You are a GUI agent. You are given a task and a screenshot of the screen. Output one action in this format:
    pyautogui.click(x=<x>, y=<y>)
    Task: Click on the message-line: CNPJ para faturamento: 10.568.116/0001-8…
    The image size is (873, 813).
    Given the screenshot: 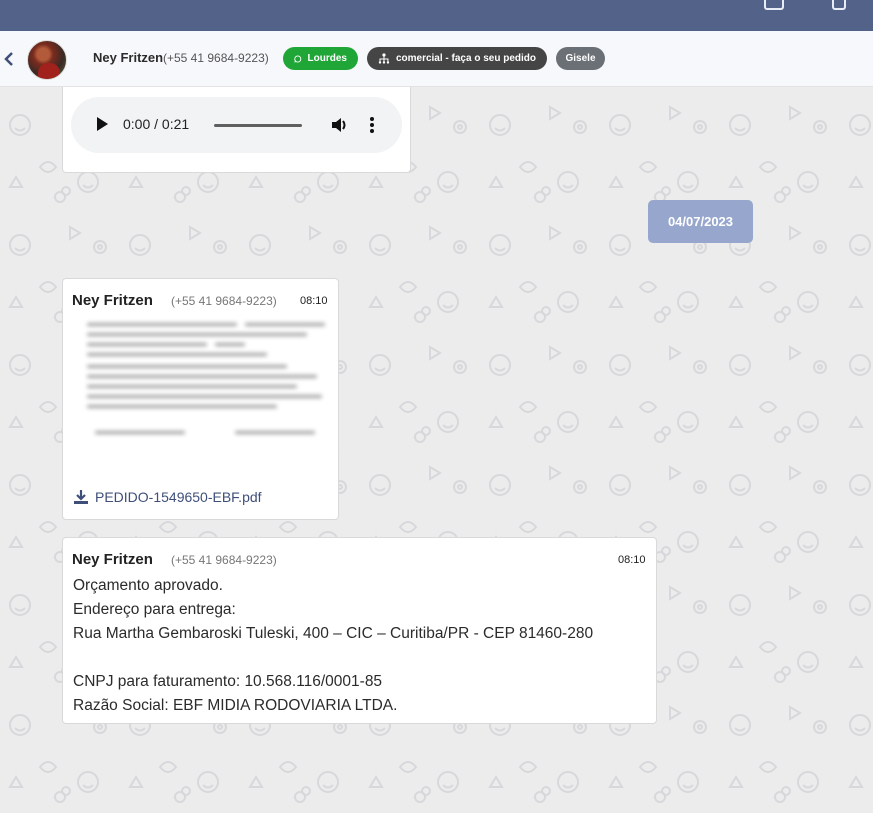 What is the action you would take?
    pyautogui.click(x=228, y=681)
    